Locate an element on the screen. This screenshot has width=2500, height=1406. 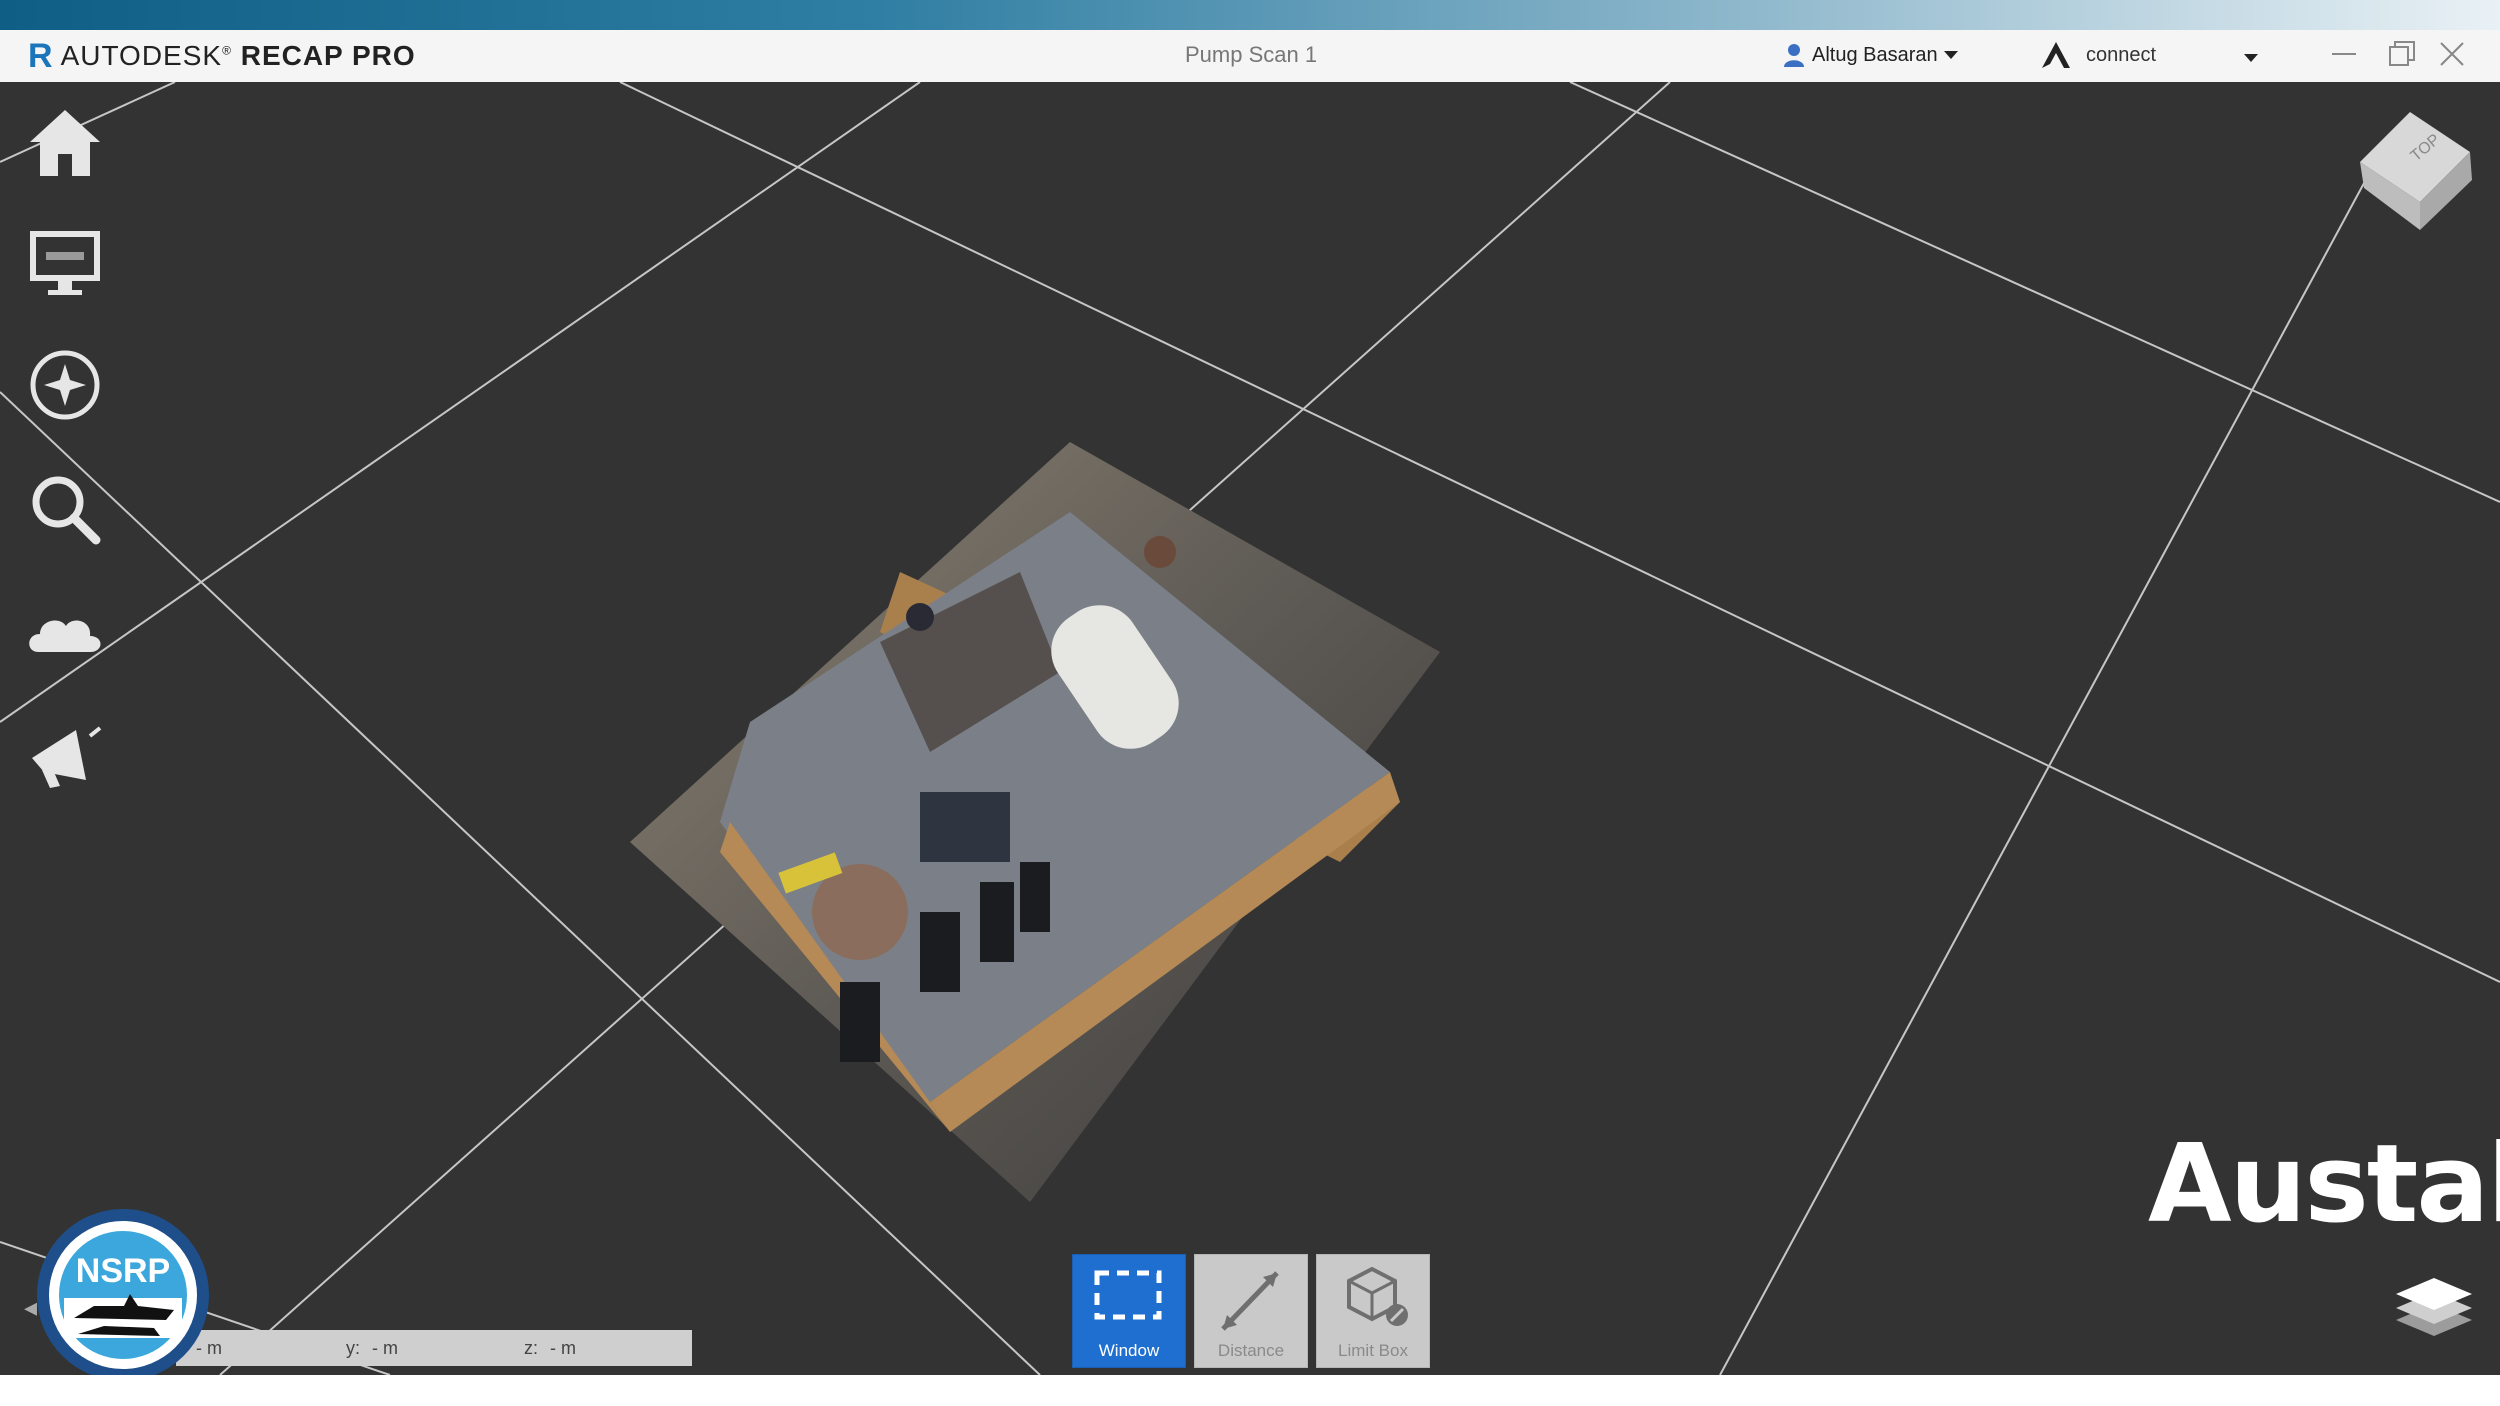
nsrp-logo-icon: NSRP is located at coordinates (123, 1292).